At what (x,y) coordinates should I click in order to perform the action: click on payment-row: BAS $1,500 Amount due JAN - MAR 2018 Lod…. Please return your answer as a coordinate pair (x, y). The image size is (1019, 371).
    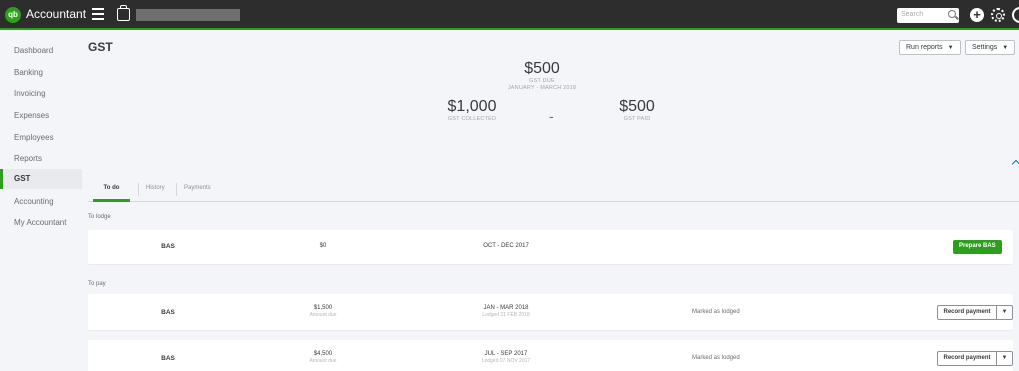
    Looking at the image, I should click on (550, 312).